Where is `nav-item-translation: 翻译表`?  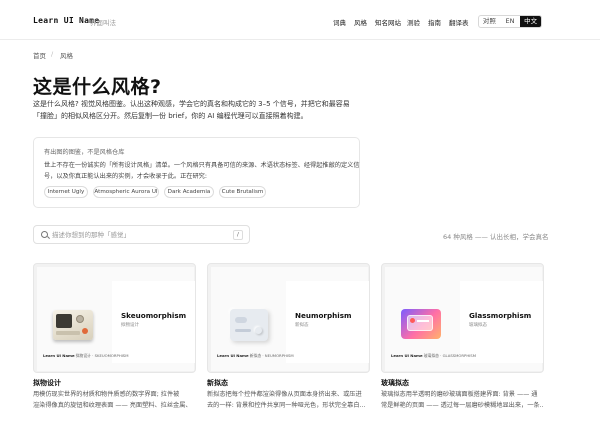 nav-item-translation: 翻译表 is located at coordinates (459, 22).